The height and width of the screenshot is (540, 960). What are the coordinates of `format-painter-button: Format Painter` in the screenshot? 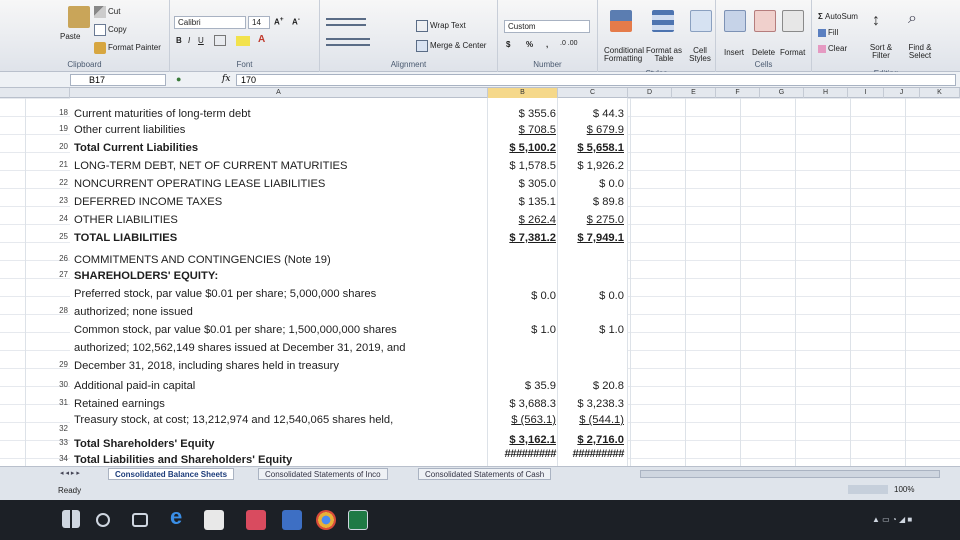 It's located at (127, 48).